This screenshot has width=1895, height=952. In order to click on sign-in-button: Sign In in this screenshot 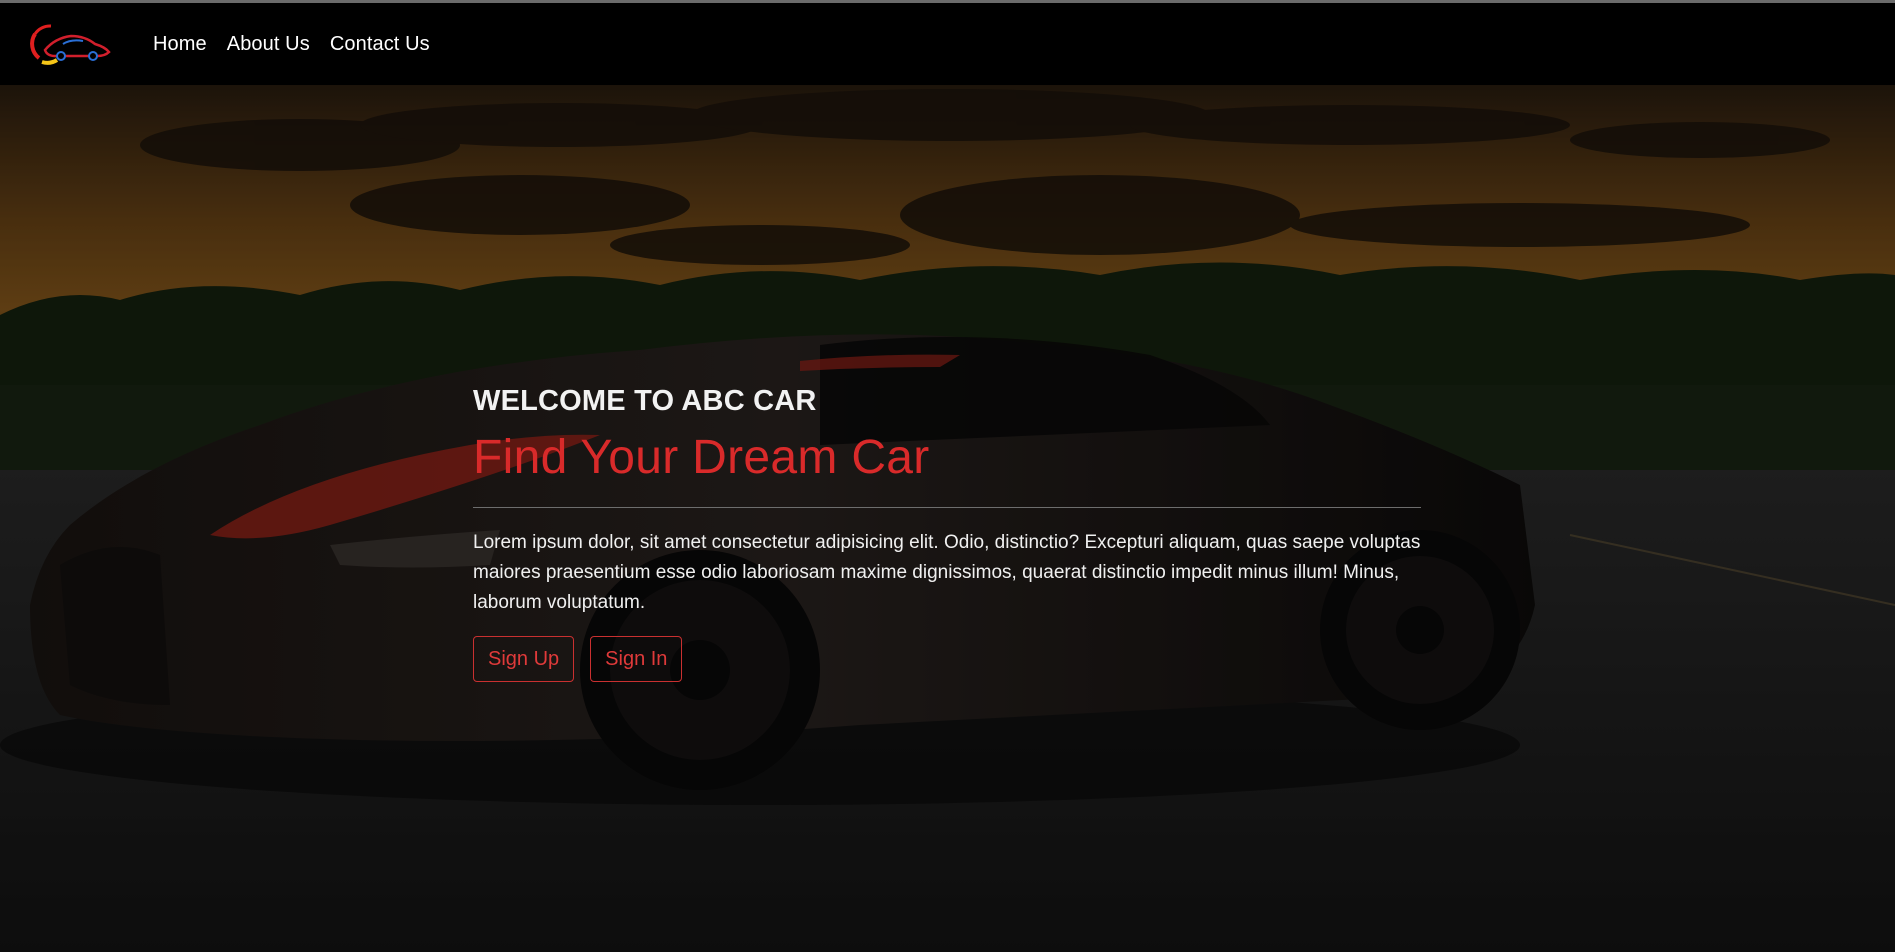, I will do `click(636, 659)`.